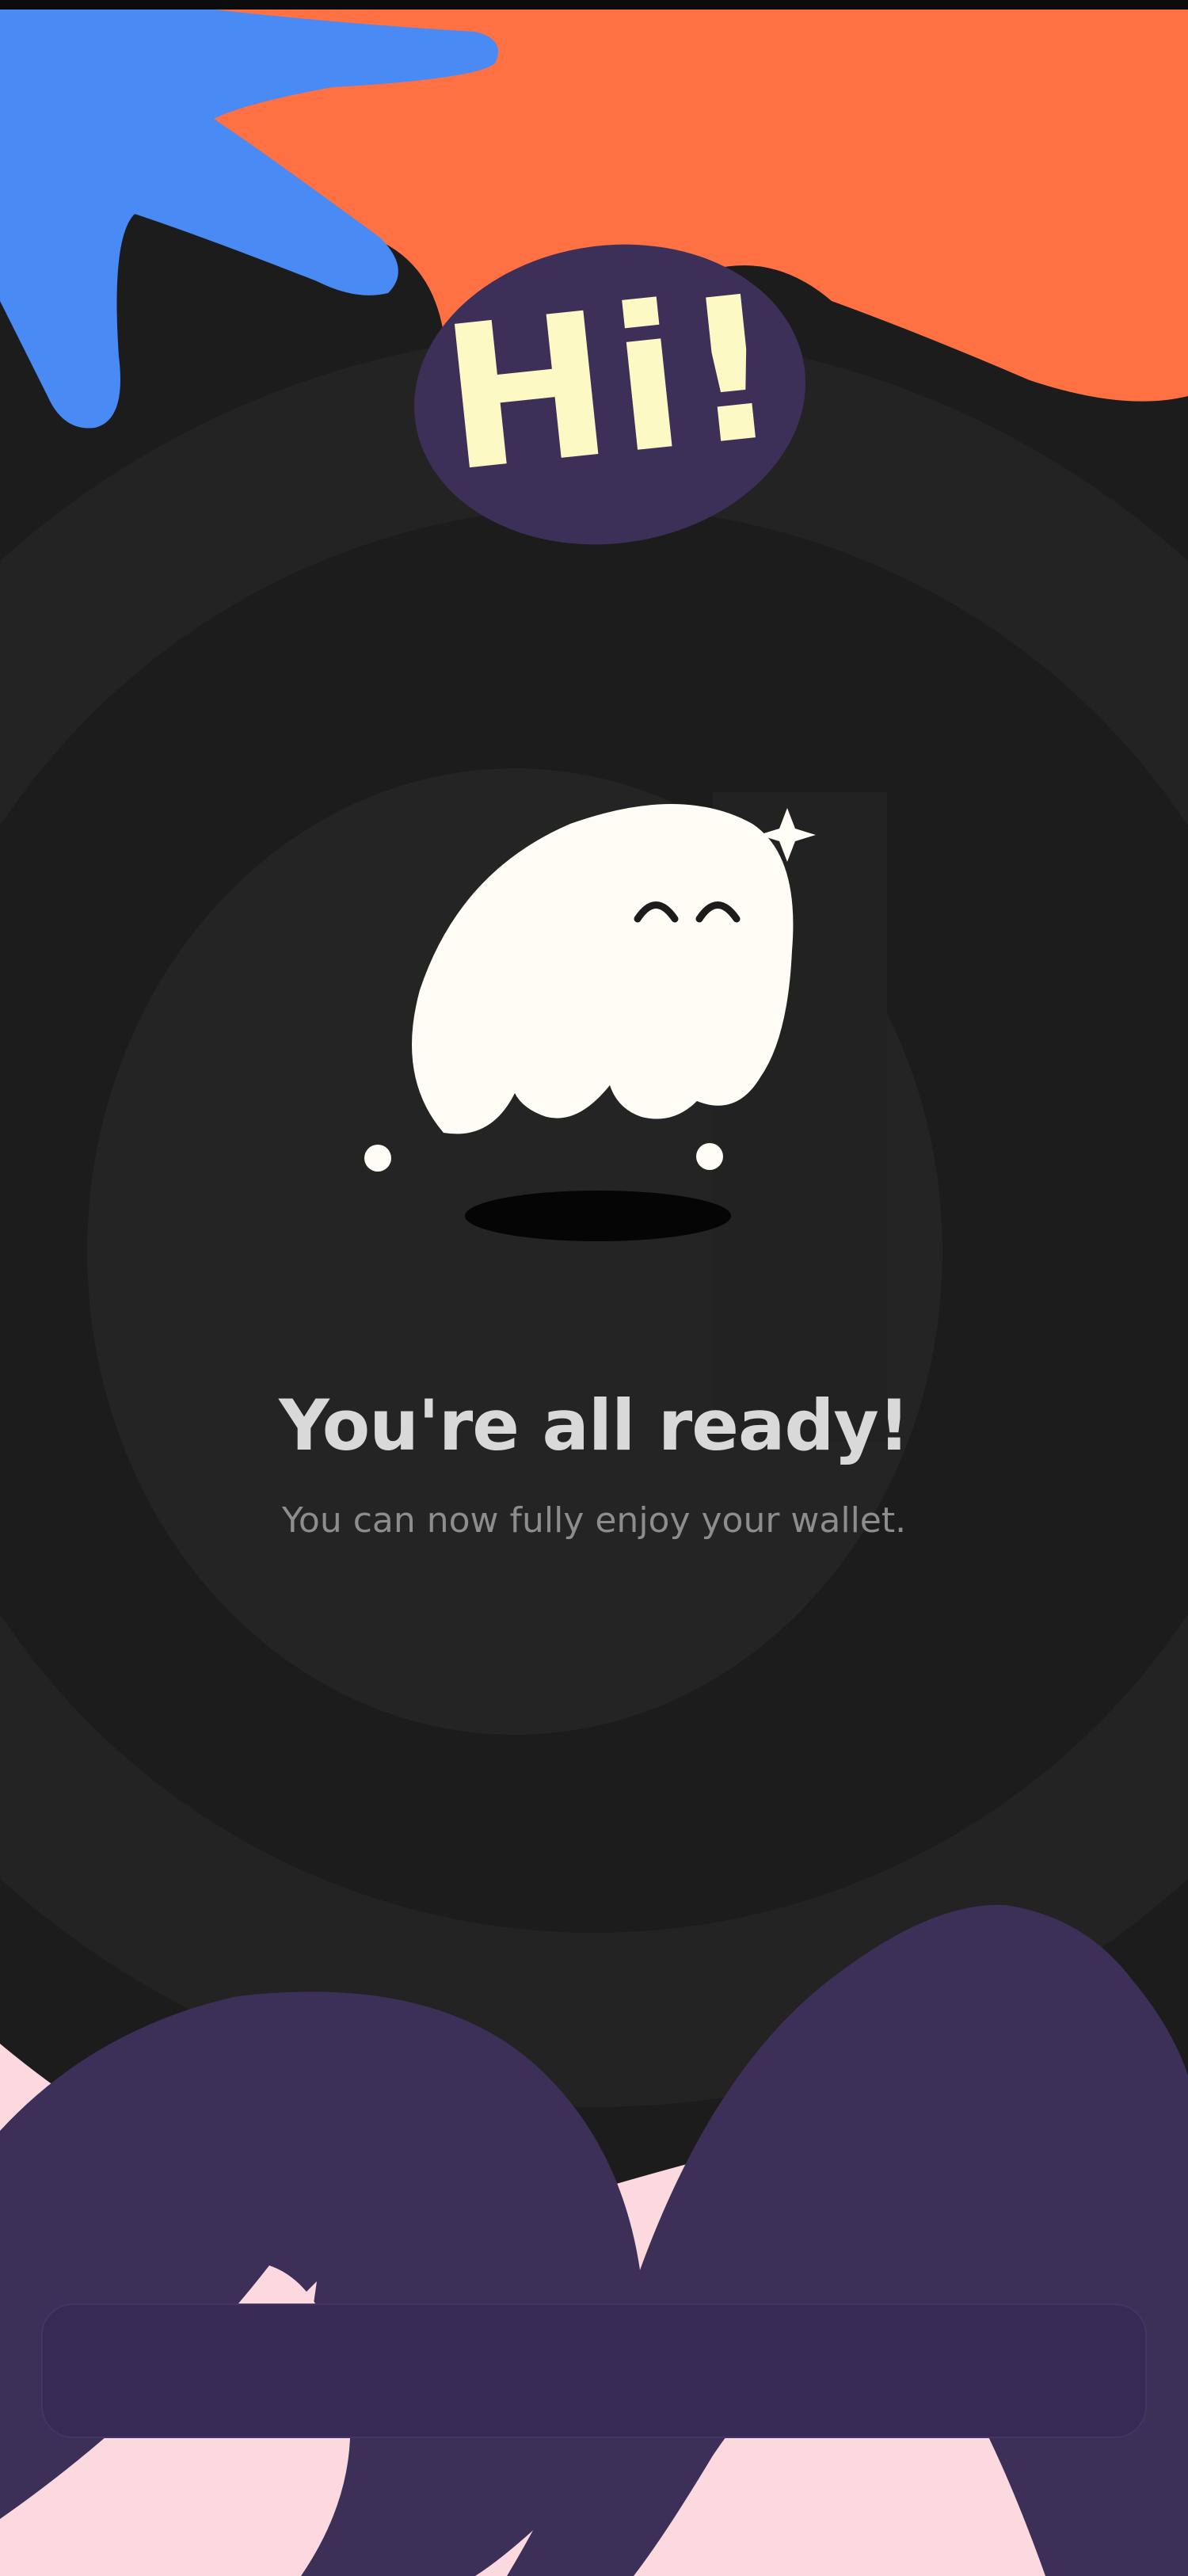 This screenshot has height=2576, width=1188. Describe the element at coordinates (594, 1521) in the screenshot. I see `success-subtitle: You can now fully enjoy your wallet.` at that location.